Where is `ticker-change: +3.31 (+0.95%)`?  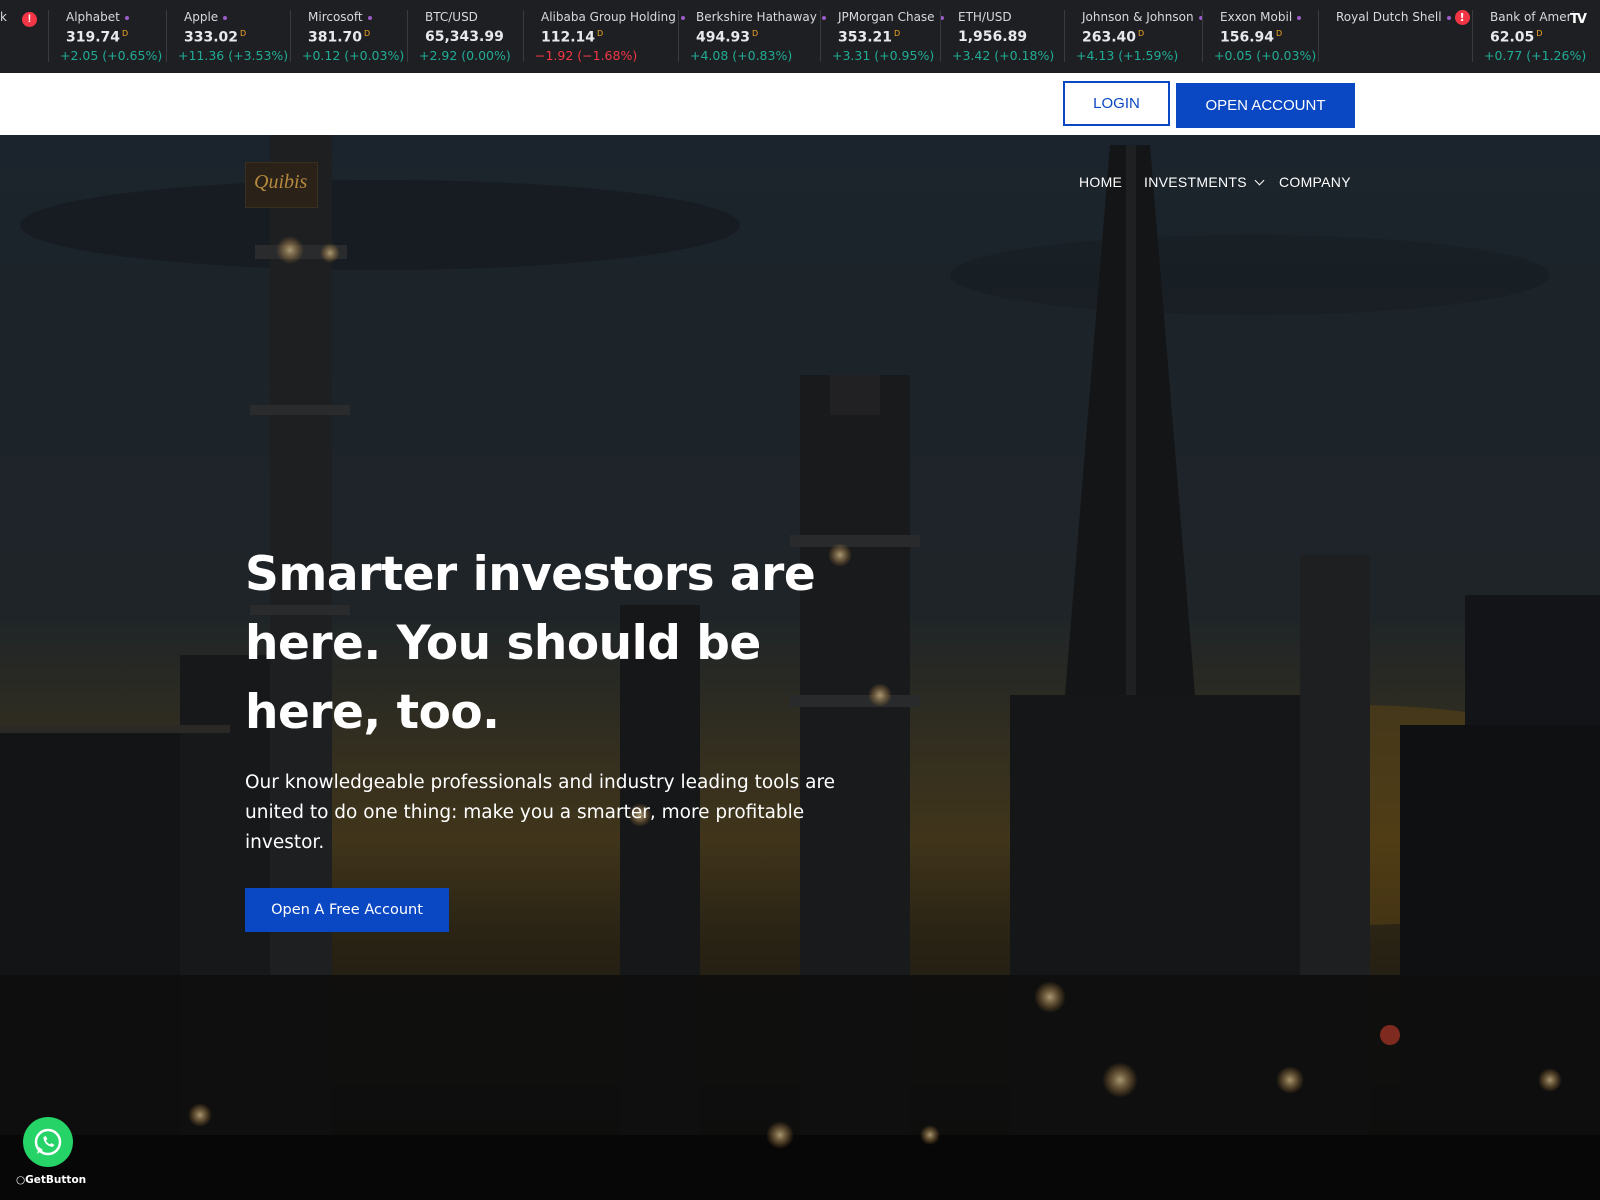
ticker-change: +3.31 (+0.95%) is located at coordinates (883, 55).